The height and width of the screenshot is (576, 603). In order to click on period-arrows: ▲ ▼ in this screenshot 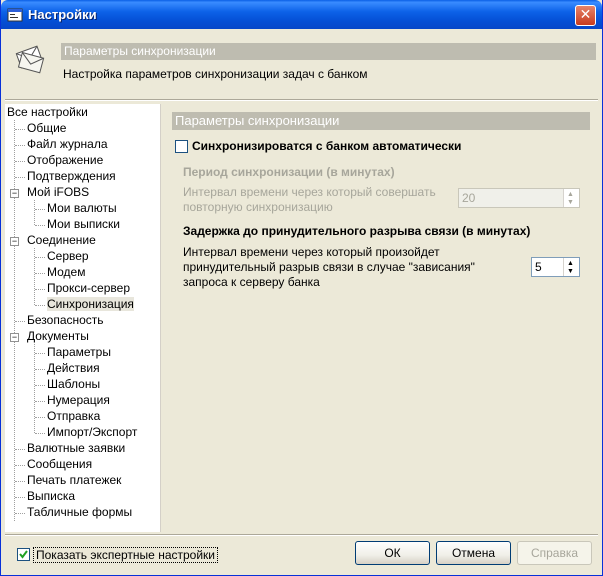, I will do `click(571, 198)`.